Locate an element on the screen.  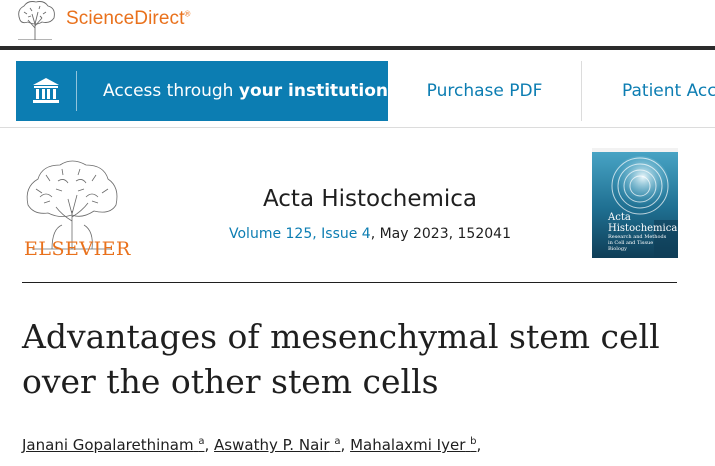
author-link: Janani Gopalarethinam a is located at coordinates (113, 445).